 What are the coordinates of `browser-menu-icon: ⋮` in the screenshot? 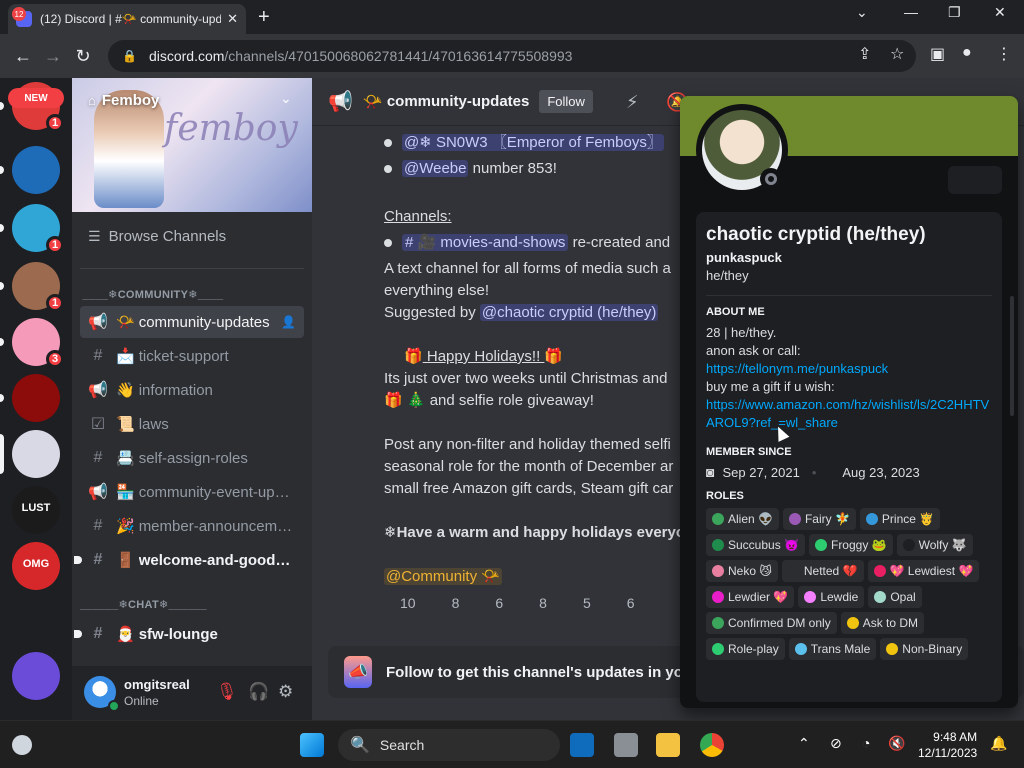 It's located at (1004, 54).